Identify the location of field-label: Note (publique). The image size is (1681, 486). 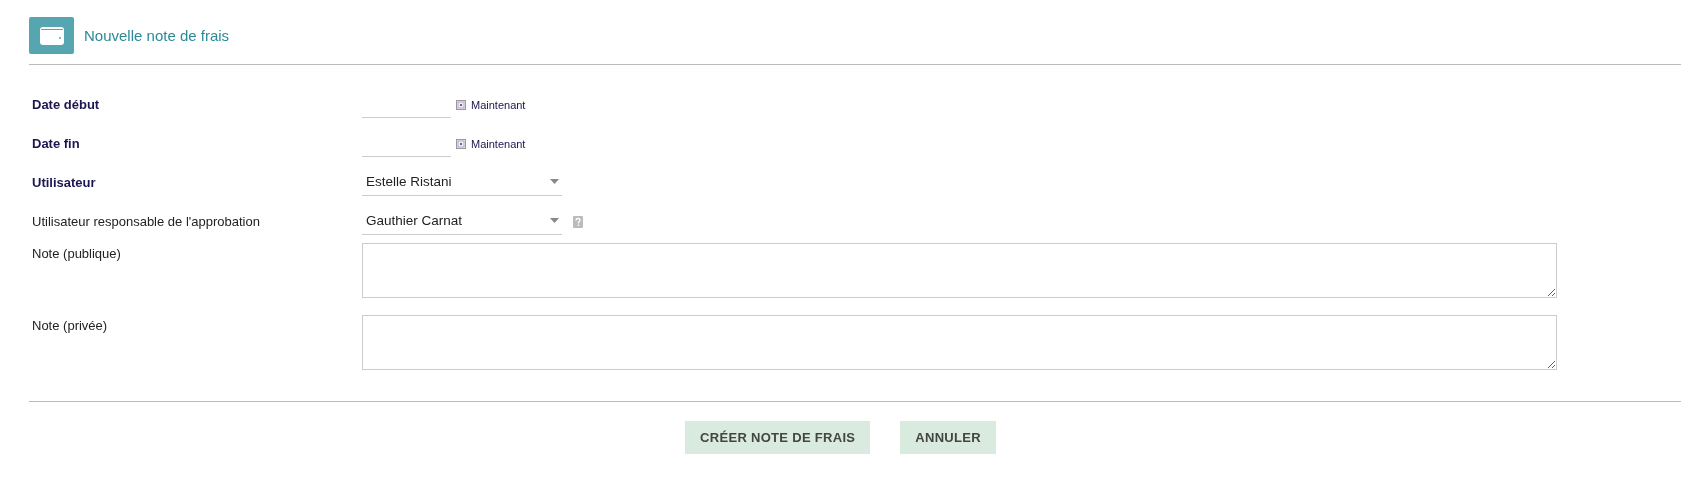
(77, 253).